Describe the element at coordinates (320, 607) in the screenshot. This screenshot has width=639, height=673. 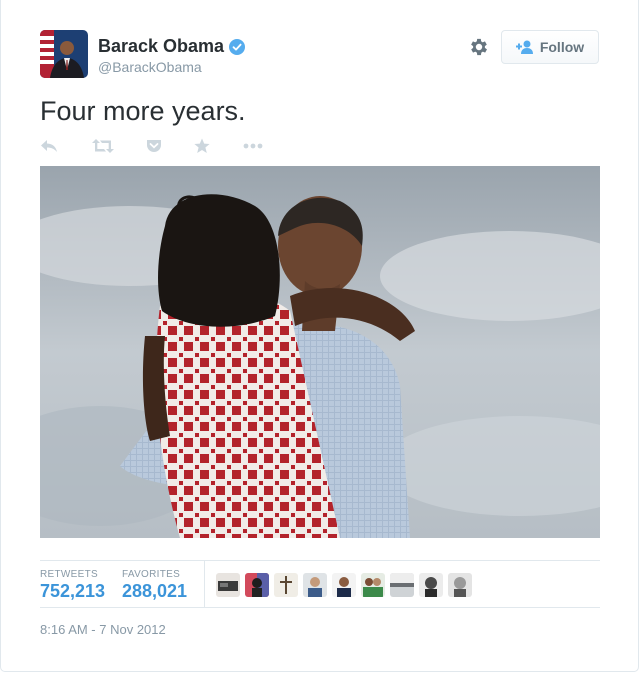
I see `stats-bottom-divider` at that location.